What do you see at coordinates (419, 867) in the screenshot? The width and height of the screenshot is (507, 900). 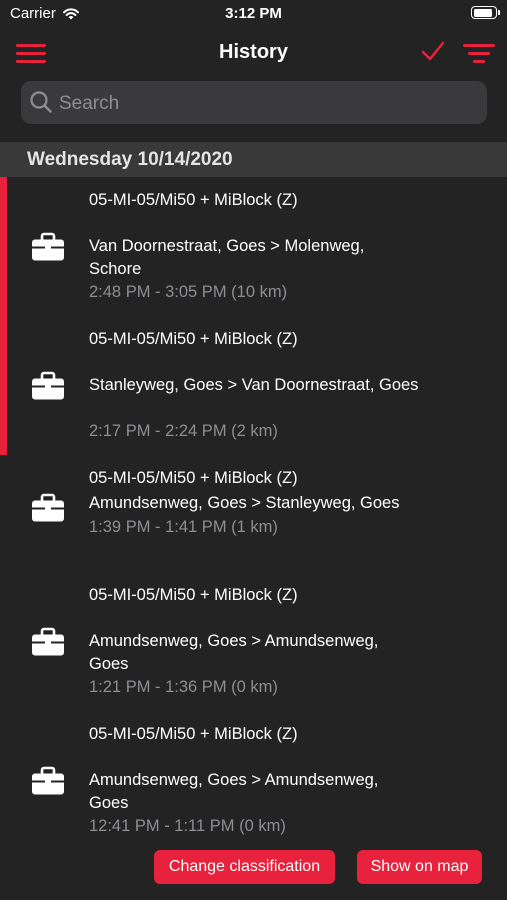 I see `show-on-map-button: Show on map` at bounding box center [419, 867].